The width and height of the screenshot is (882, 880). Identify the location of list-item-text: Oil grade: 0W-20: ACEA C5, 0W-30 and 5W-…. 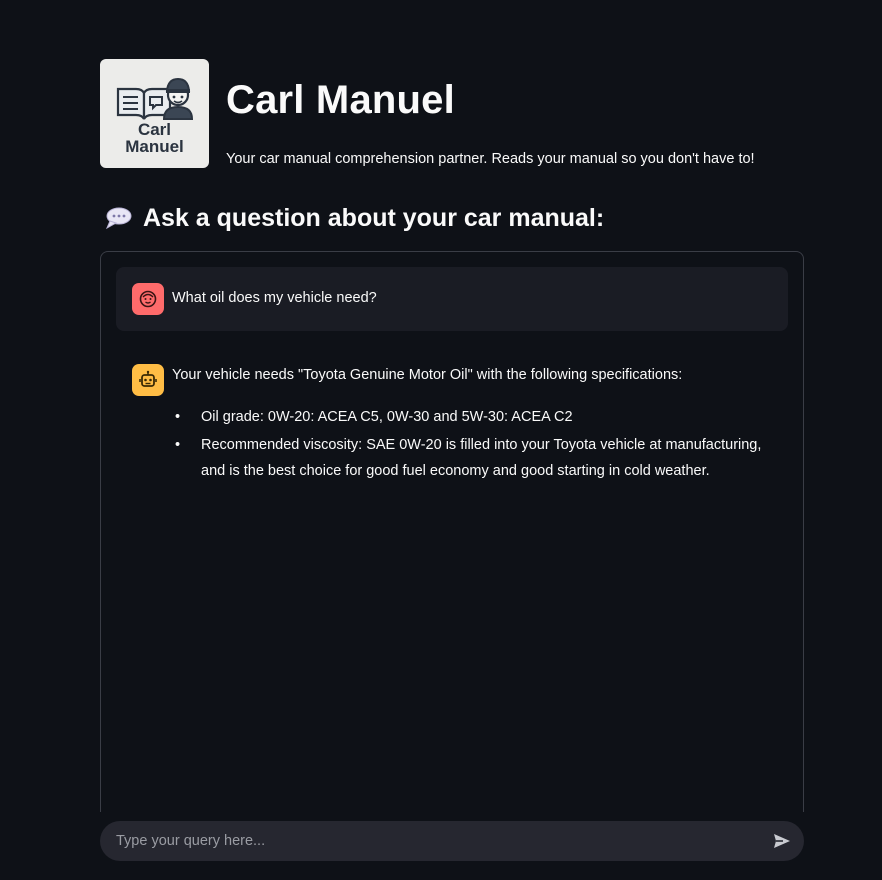
(387, 417).